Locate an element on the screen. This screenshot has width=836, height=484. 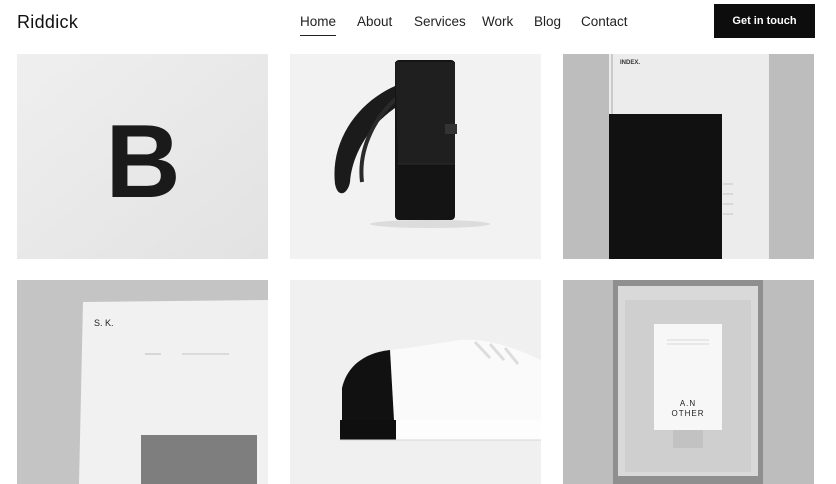
portfolio-item-an-other-box: A.N OTHER is located at coordinates (688, 382).